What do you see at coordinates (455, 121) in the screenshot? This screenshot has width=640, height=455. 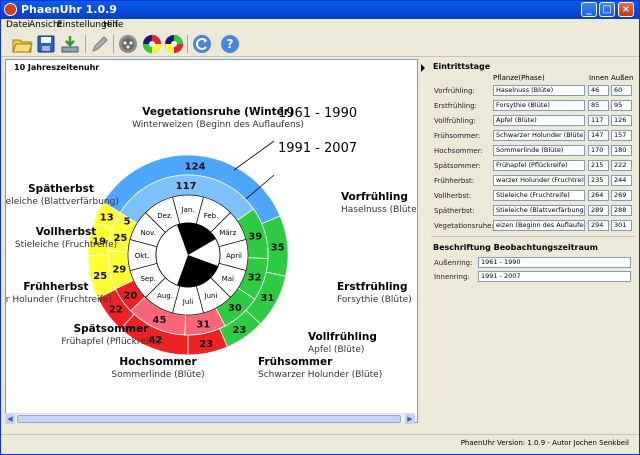 I see `entry-row-label: Vollfrühling:` at bounding box center [455, 121].